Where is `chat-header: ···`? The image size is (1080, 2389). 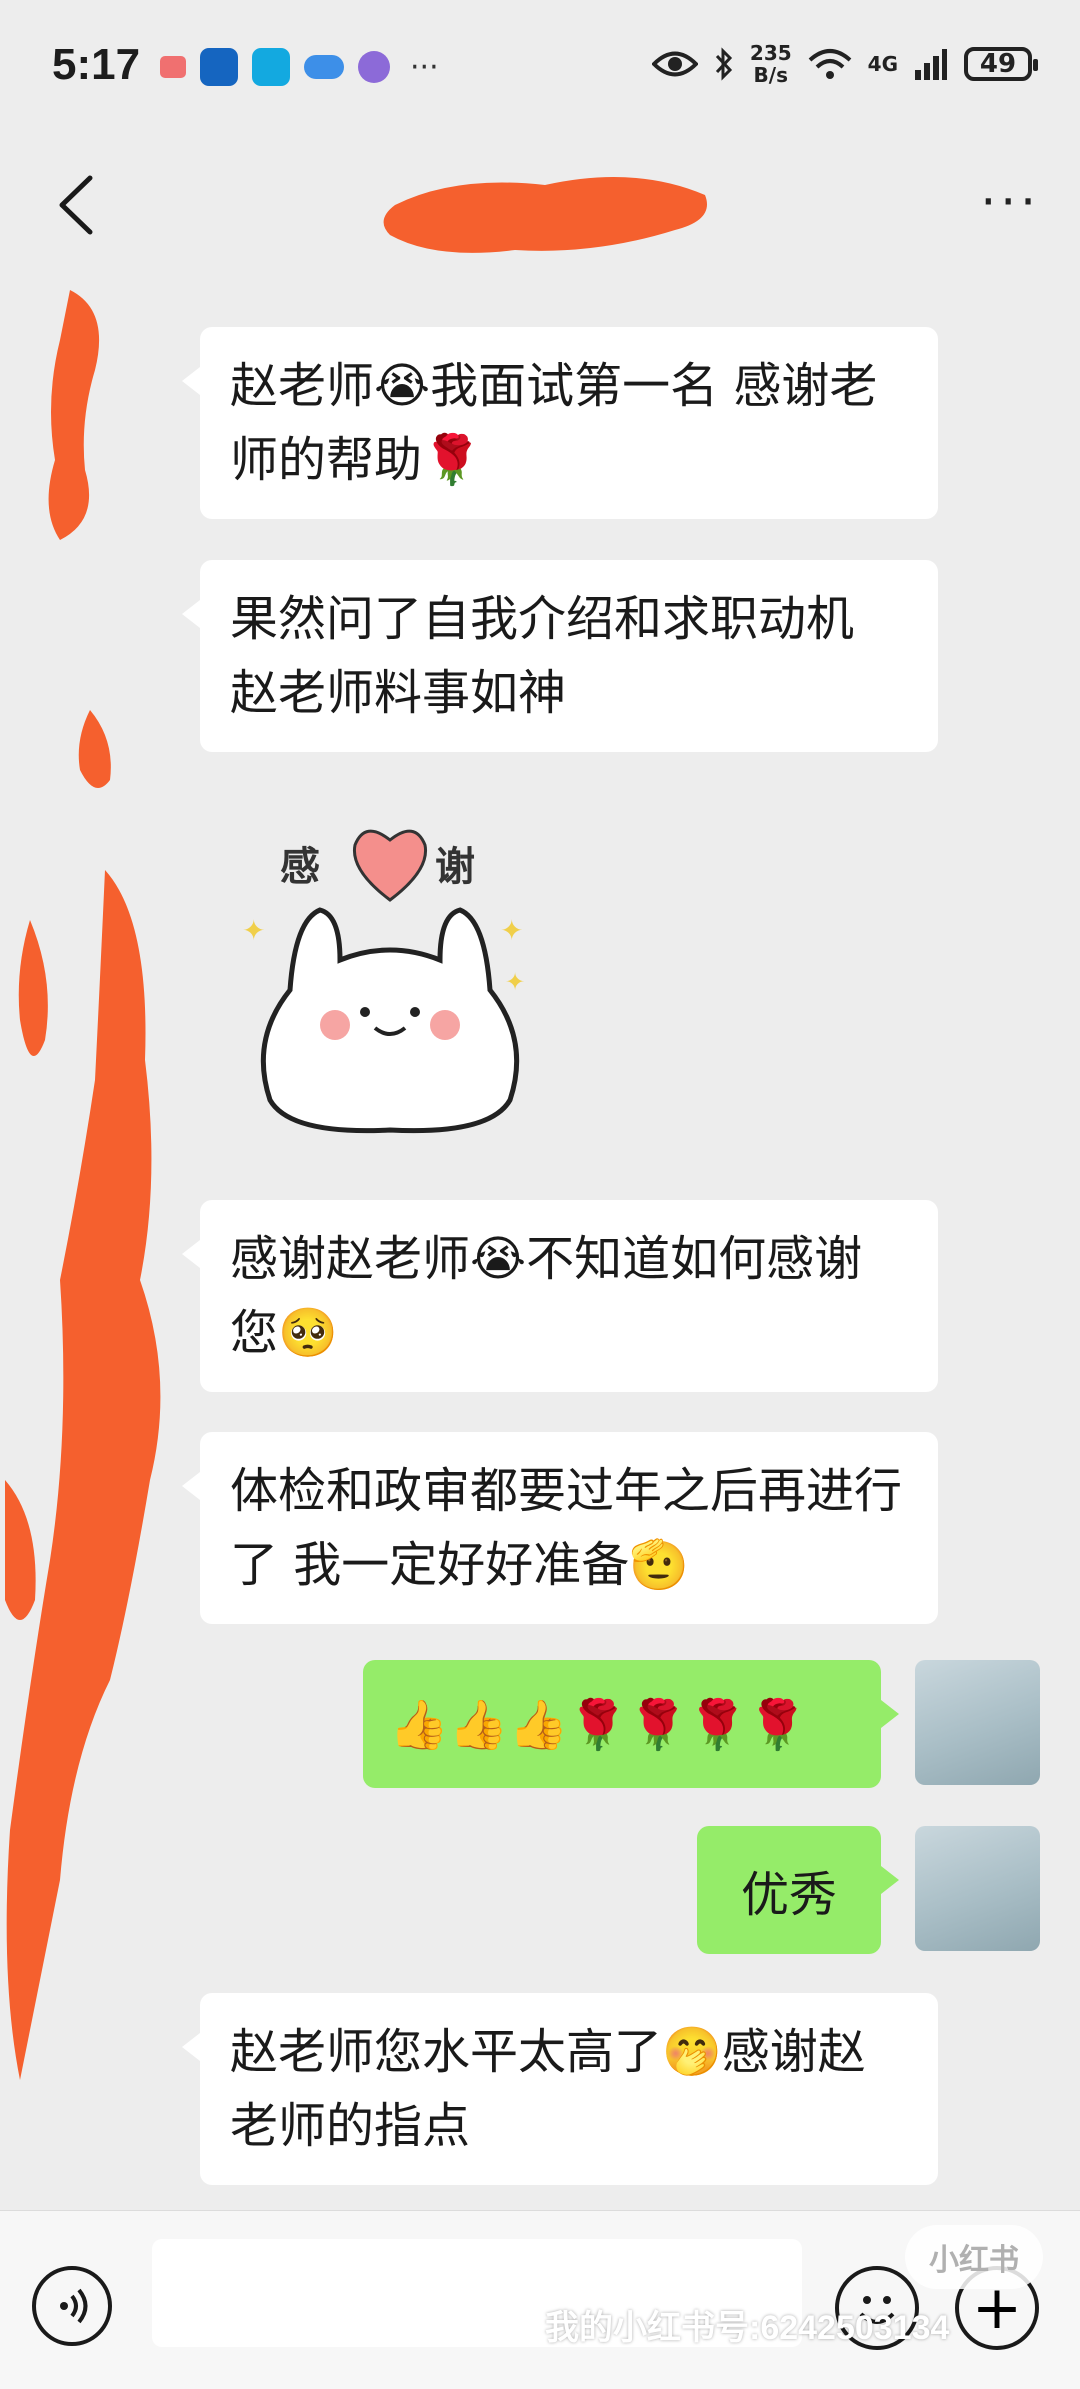 chat-header: ··· is located at coordinates (540, 205).